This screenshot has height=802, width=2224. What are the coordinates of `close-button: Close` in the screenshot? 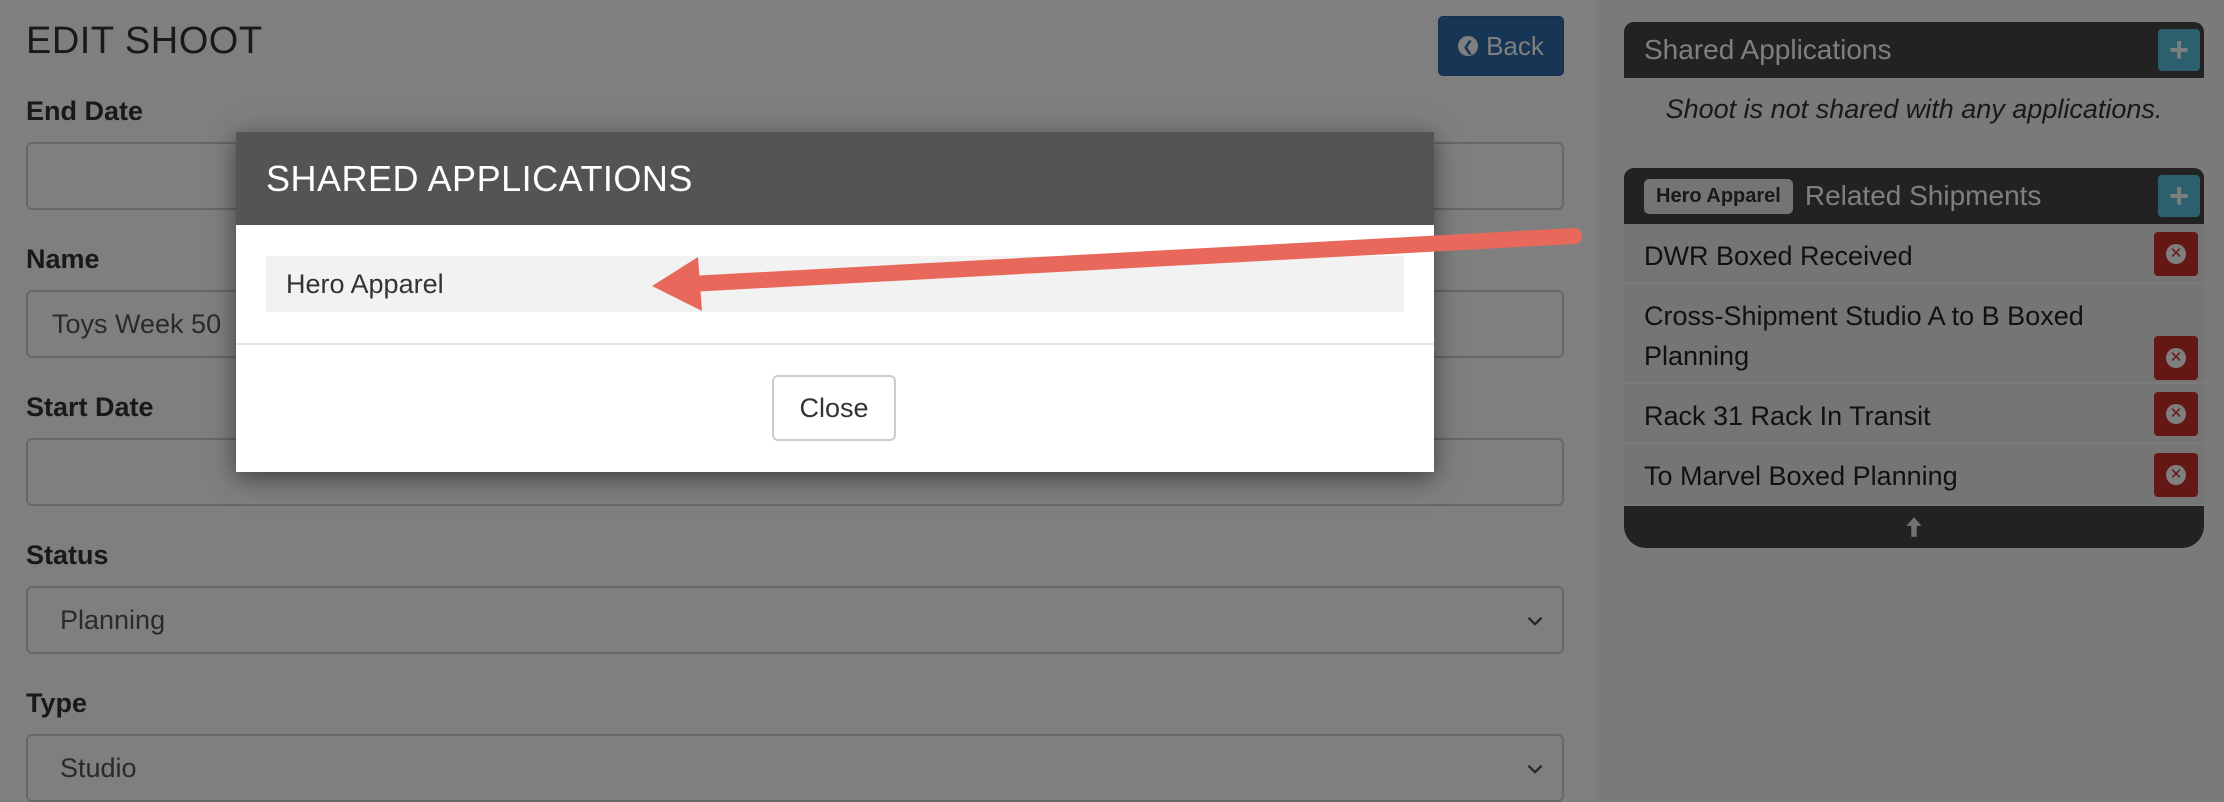 It's located at (834, 408).